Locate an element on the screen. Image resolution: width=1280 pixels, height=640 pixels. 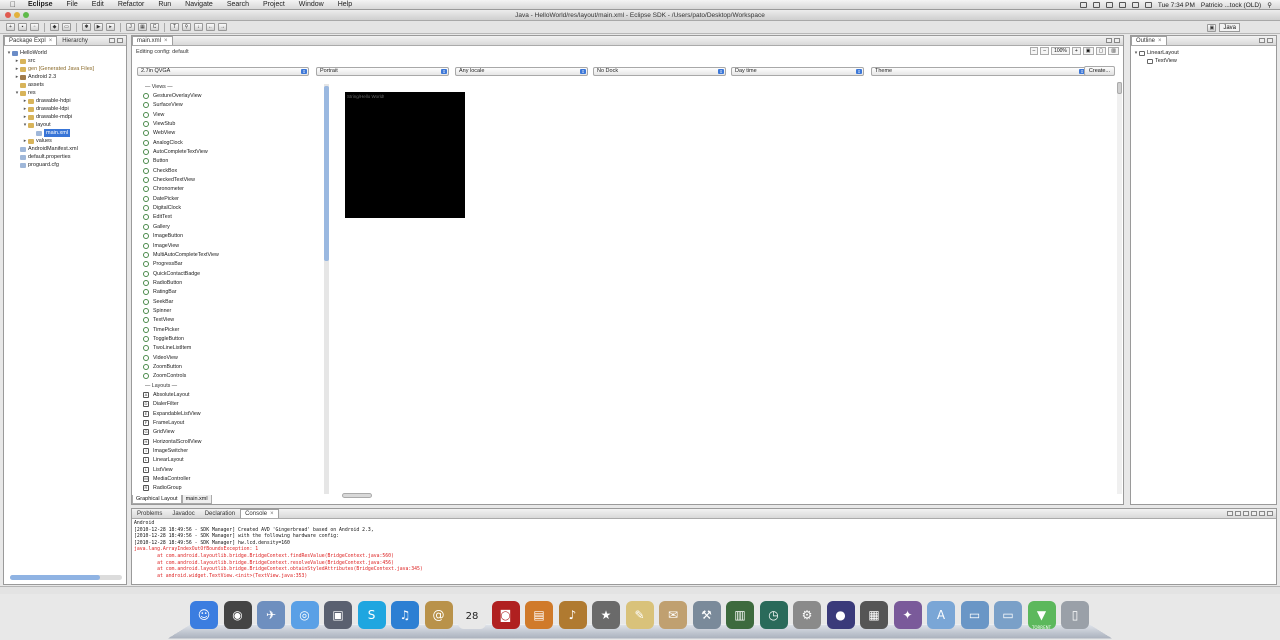
palette-item: WebView is located at coordinates (232, 133).